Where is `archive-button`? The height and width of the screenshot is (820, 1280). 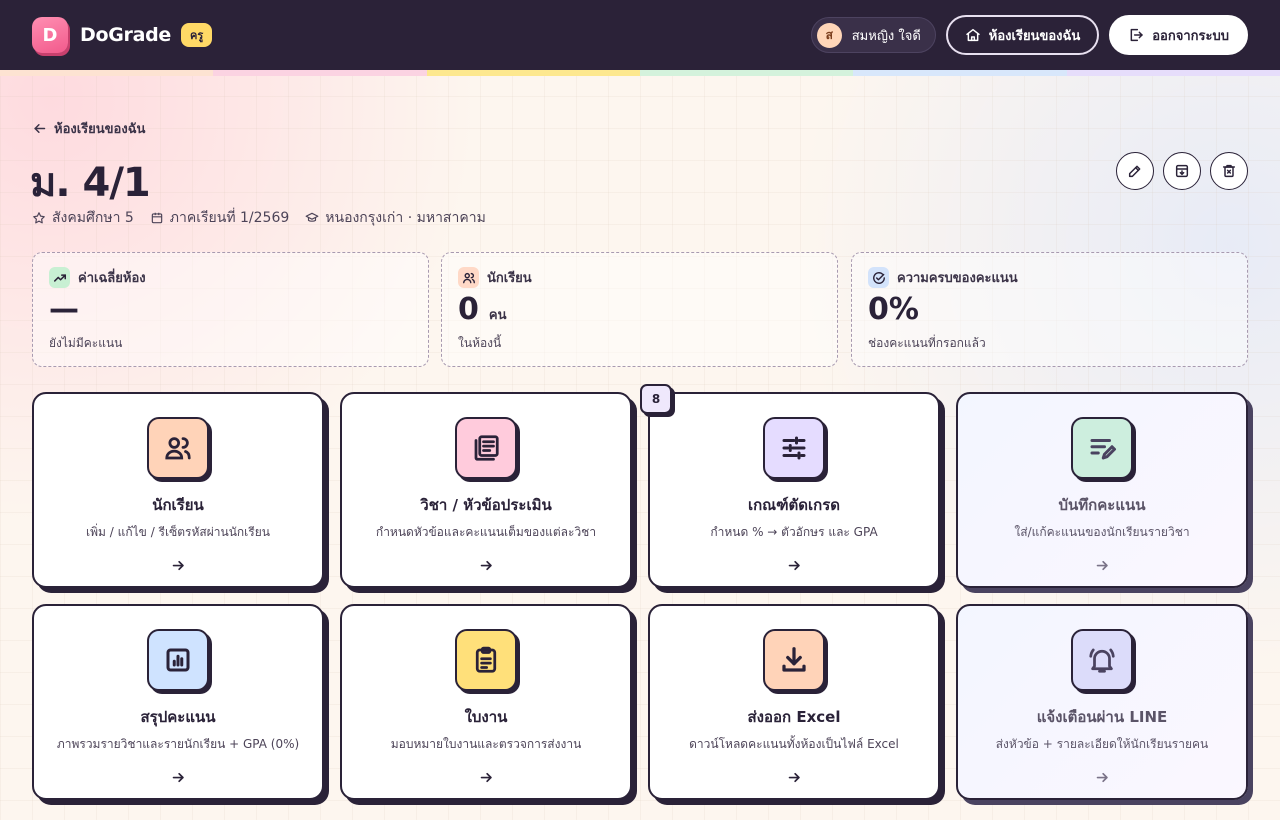 archive-button is located at coordinates (1182, 171).